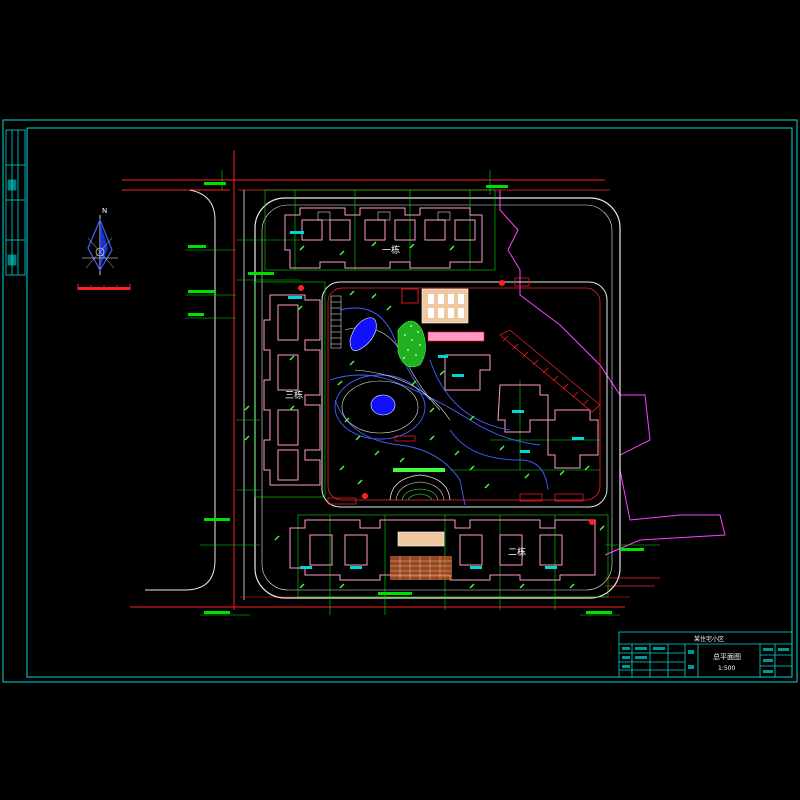 The width and height of the screenshot is (800, 800). Describe the element at coordinates (104, 211) in the screenshot. I see `north-arrow-label: N` at that location.